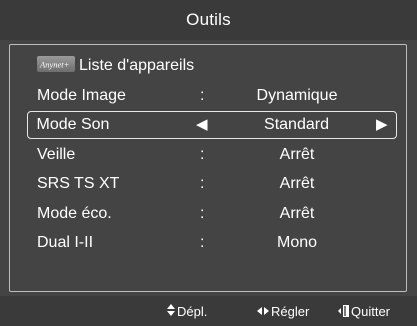 This screenshot has height=326, width=417. Describe the element at coordinates (65, 242) in the screenshot. I see `menu-item-label: Dual I-II` at that location.